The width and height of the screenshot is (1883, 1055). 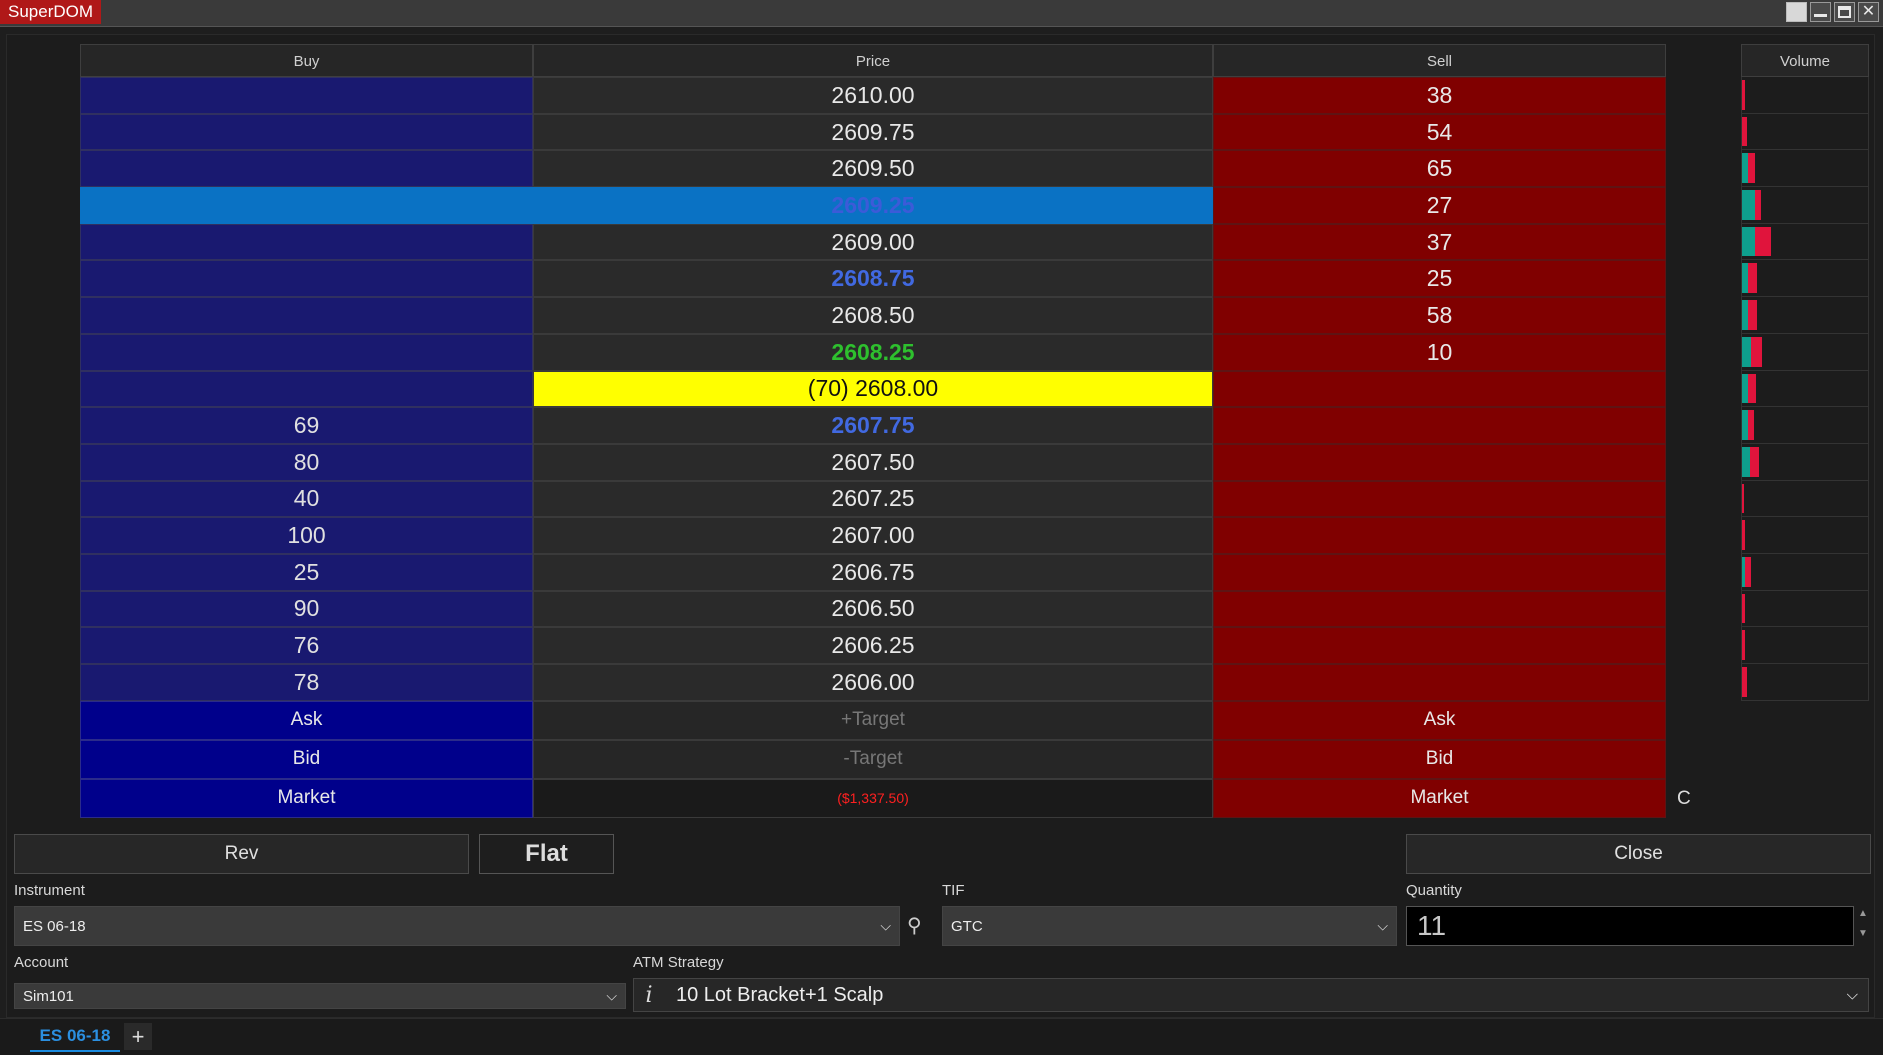 I want to click on price-cell: 2607.25, so click(x=873, y=499).